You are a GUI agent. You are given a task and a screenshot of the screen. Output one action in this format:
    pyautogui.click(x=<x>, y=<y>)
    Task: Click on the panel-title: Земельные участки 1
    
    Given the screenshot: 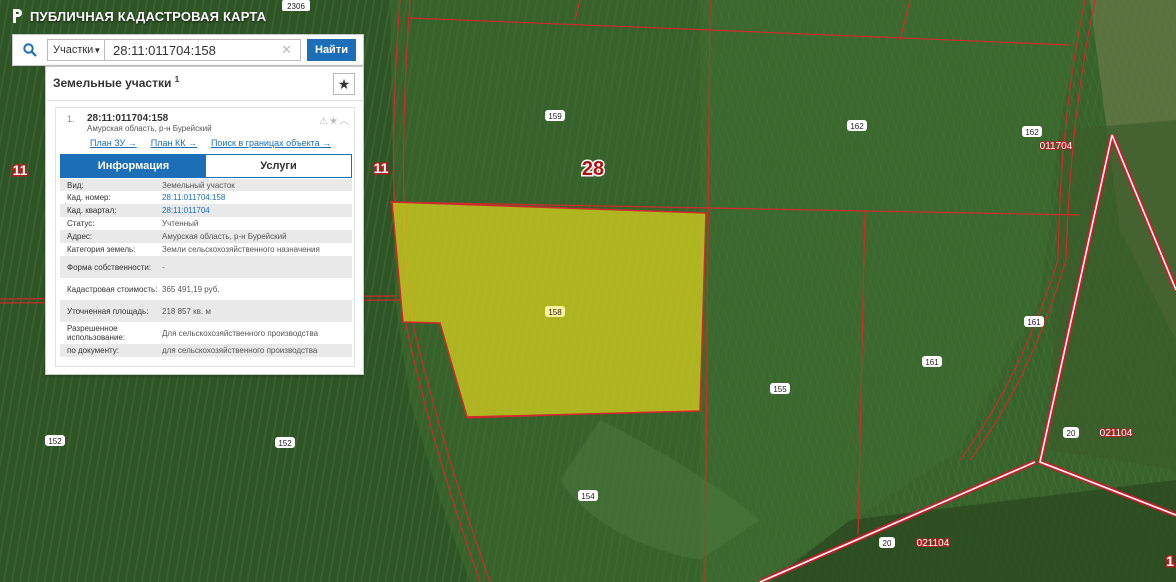 What is the action you would take?
    pyautogui.click(x=116, y=82)
    